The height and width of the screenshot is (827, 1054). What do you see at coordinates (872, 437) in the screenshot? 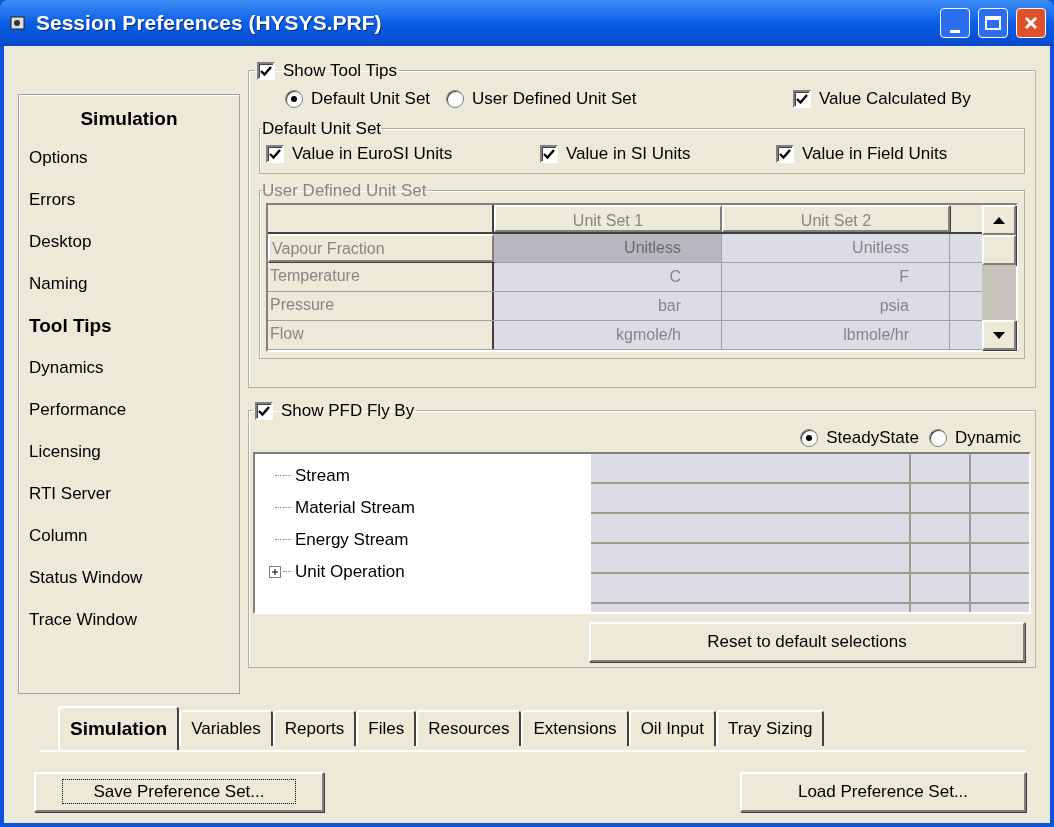
I see `radio-label: SteadyState` at bounding box center [872, 437].